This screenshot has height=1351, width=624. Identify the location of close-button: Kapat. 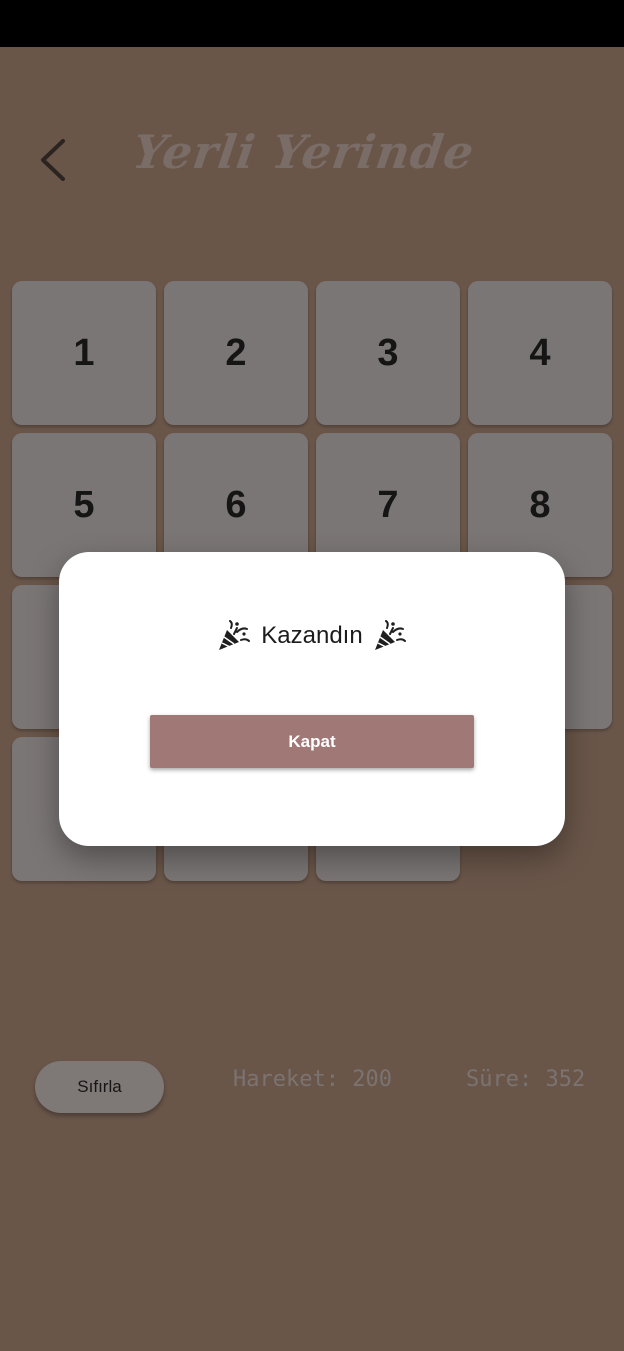
(312, 741).